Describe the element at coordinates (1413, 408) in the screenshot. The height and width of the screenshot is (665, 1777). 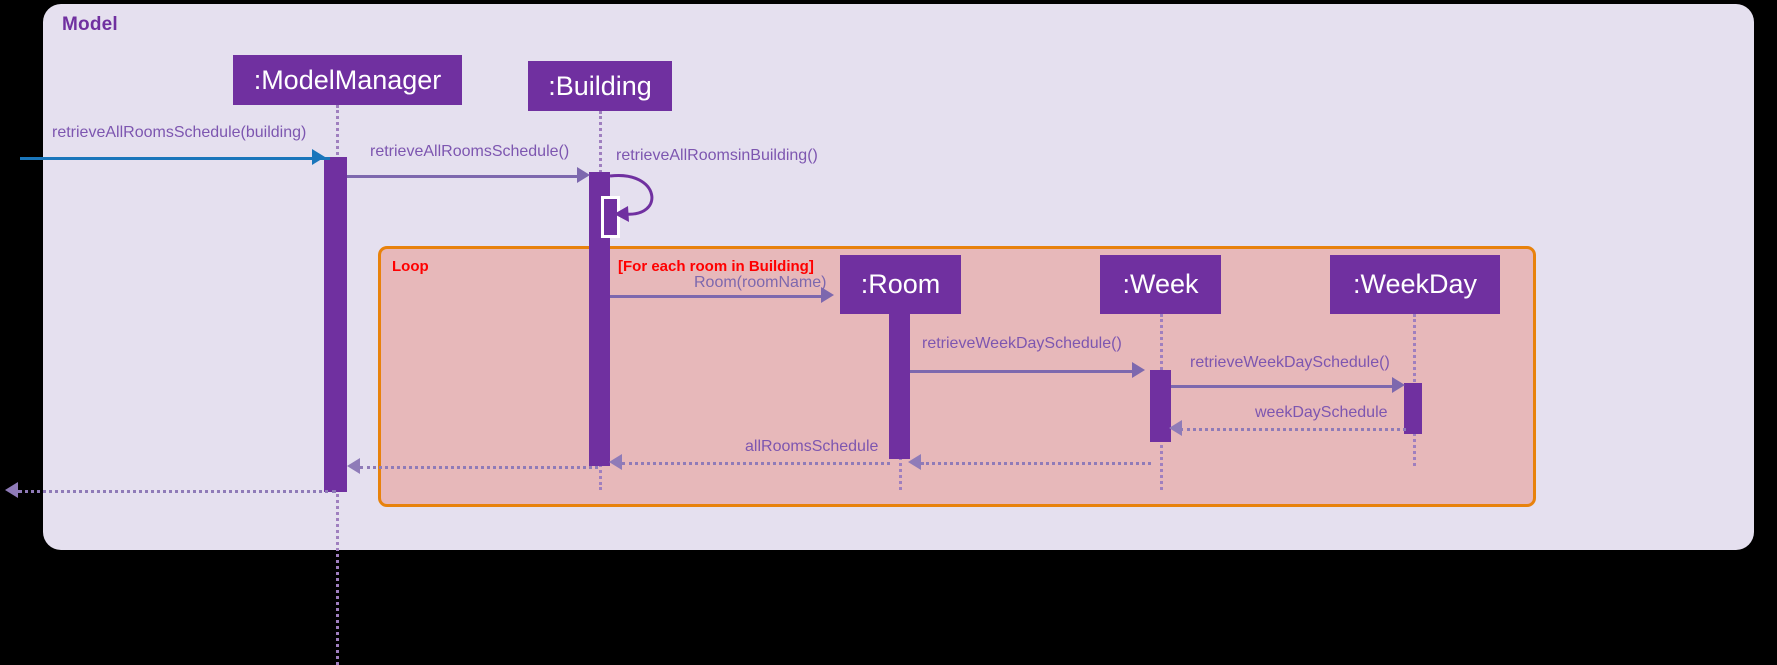
I see `activation-bar-weekday` at that location.